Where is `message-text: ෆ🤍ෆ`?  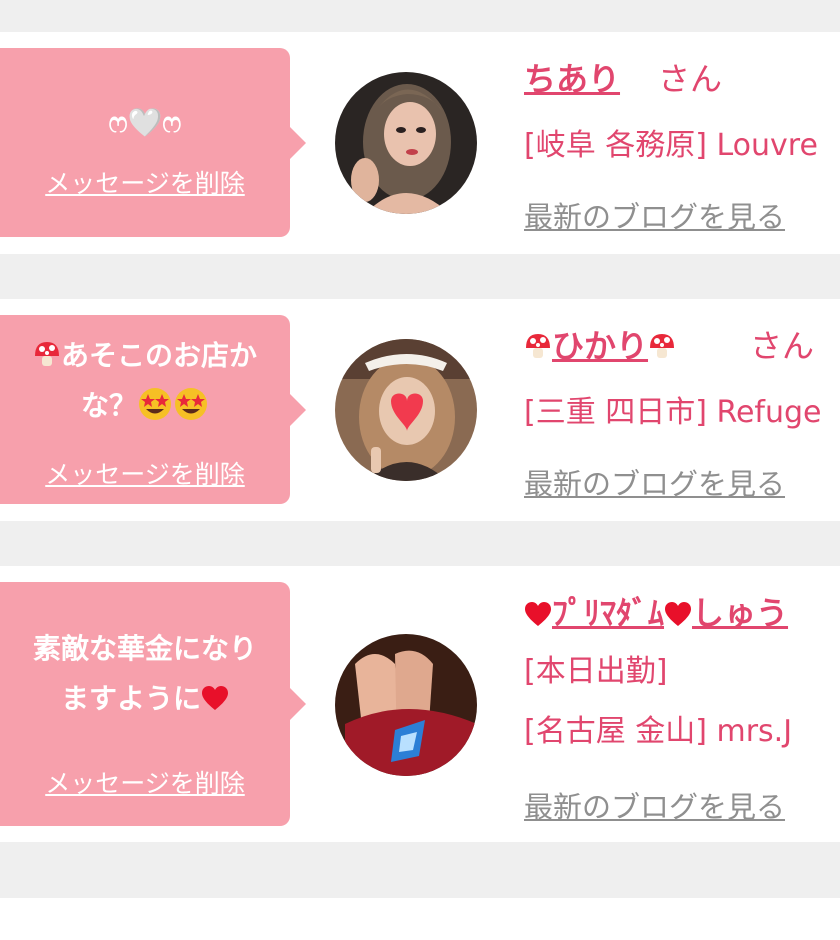 message-text: ෆ🤍ෆ is located at coordinates (145, 123).